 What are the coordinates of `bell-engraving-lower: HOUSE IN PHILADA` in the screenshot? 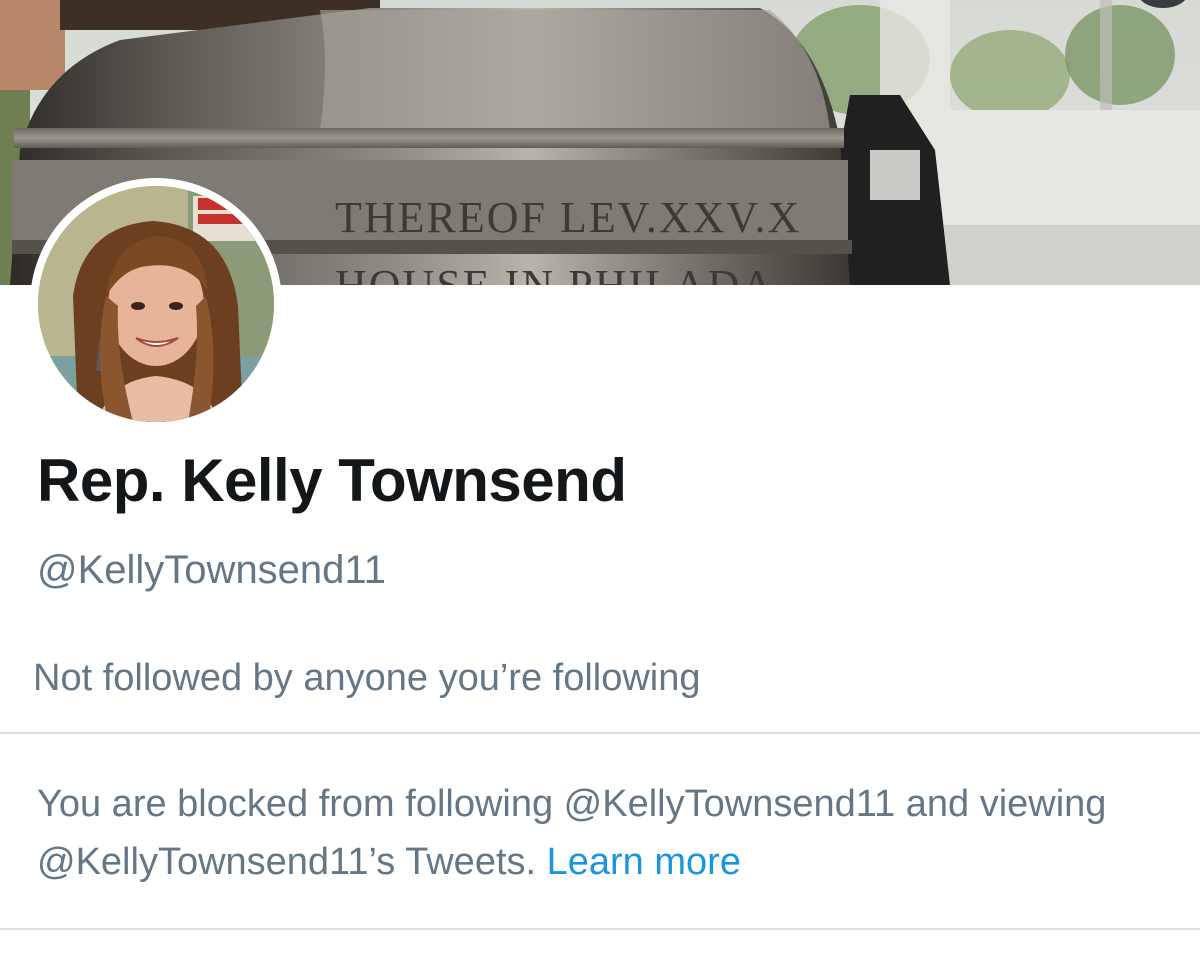 It's located at (555, 273).